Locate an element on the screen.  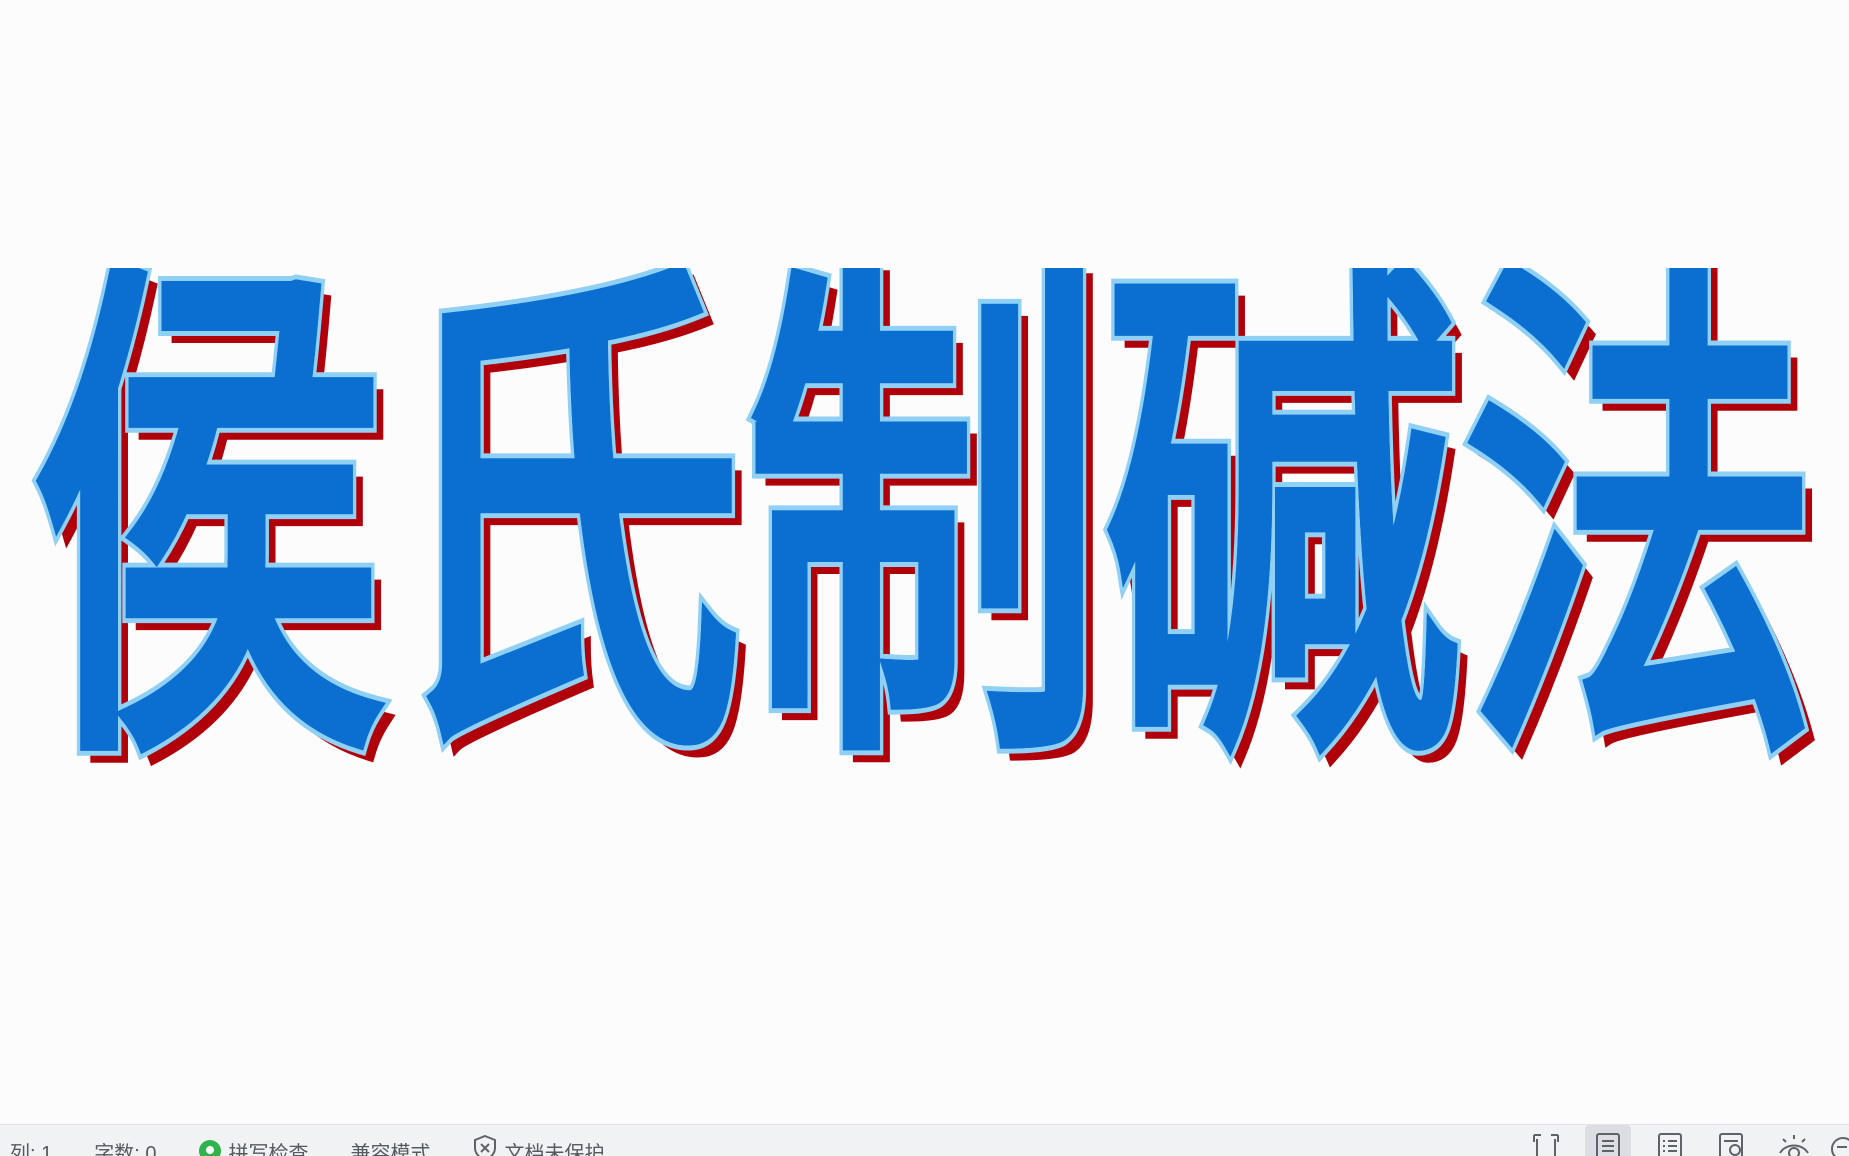
outline-view-button is located at coordinates (1670, 1140).